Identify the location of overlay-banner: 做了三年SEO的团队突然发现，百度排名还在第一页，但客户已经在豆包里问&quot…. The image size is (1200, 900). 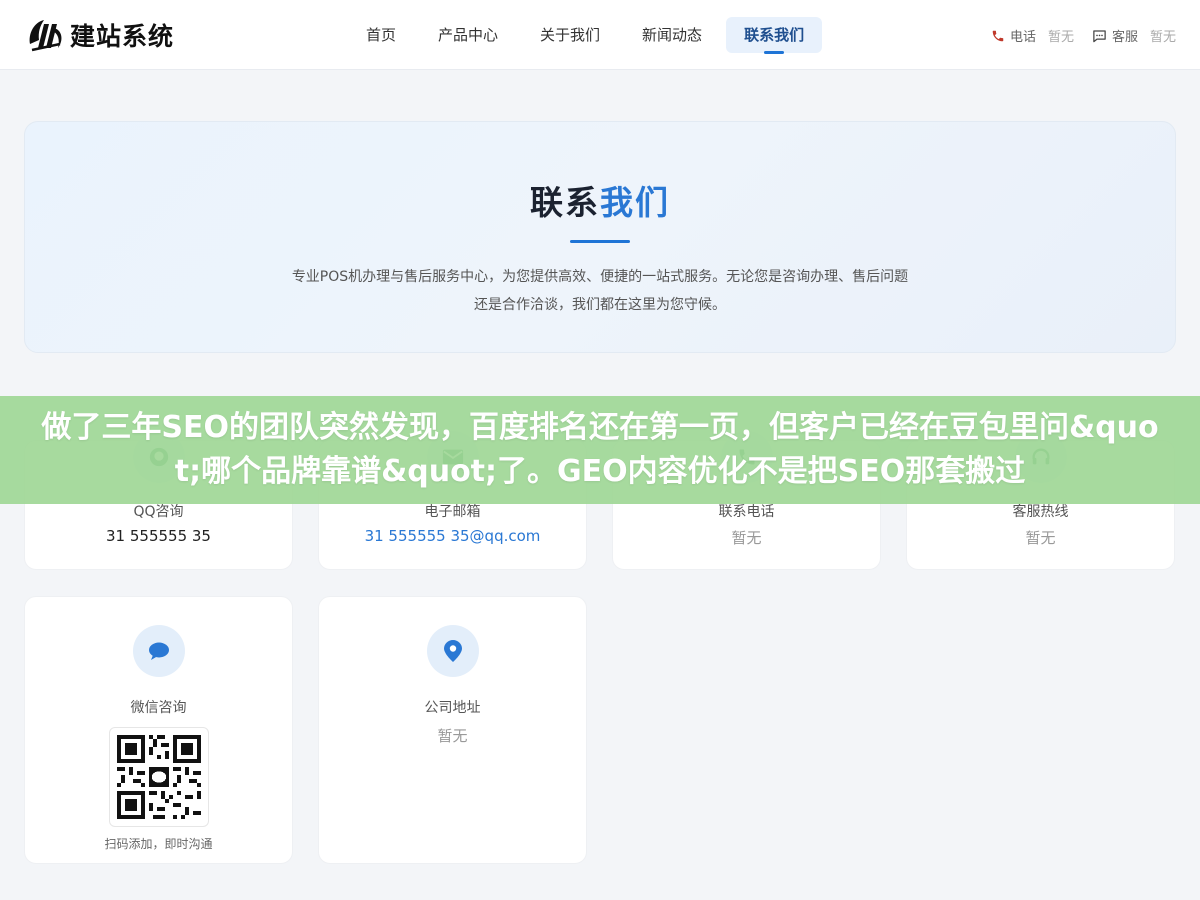
(600, 450).